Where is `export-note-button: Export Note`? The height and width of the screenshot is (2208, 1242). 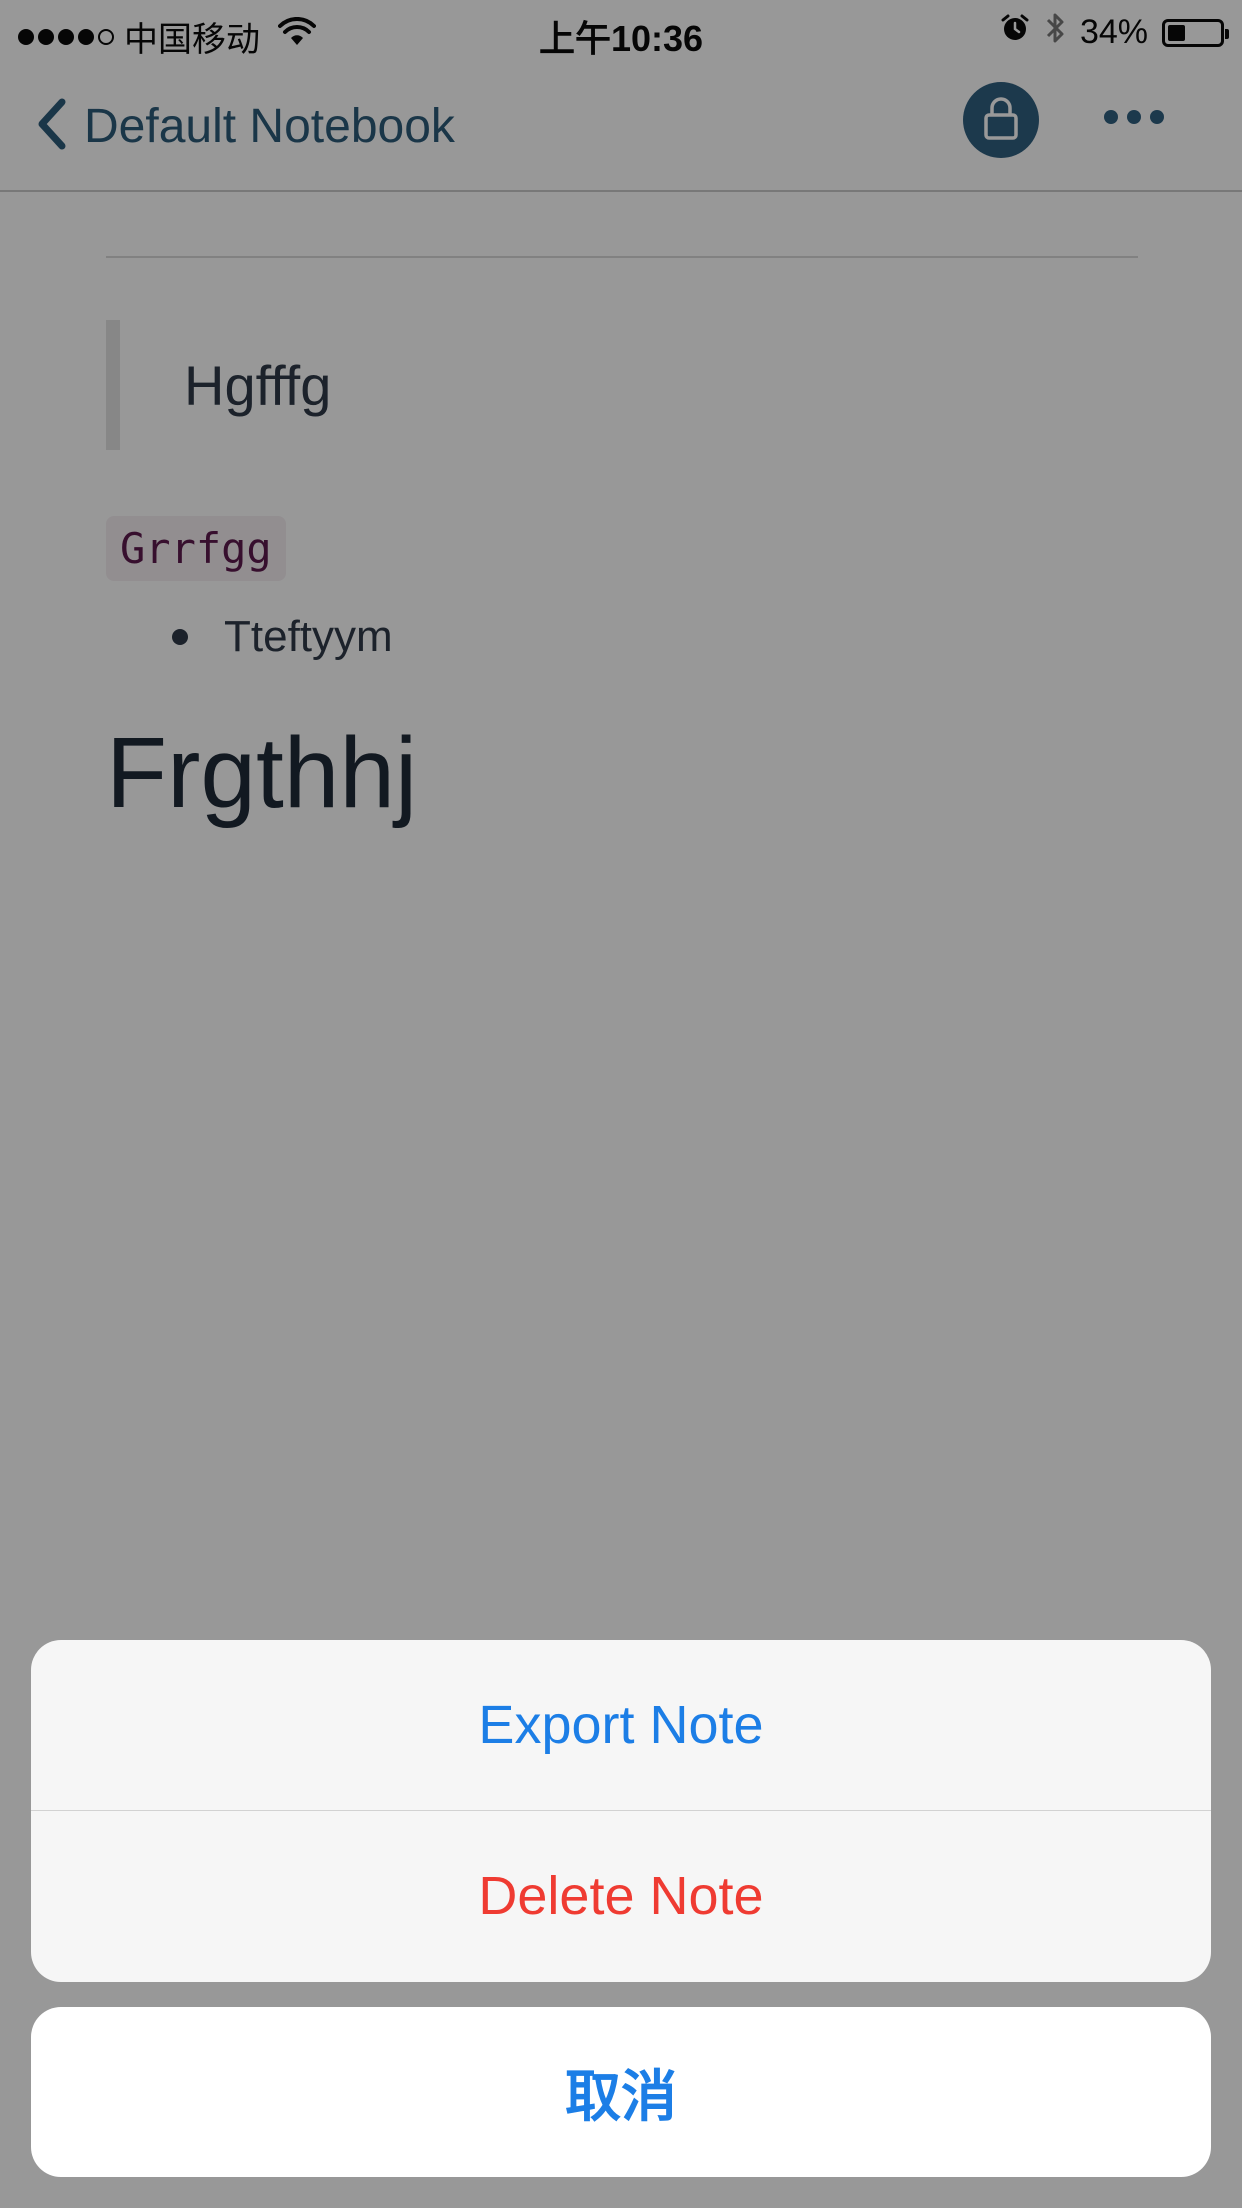
export-note-button: Export Note is located at coordinates (621, 1725).